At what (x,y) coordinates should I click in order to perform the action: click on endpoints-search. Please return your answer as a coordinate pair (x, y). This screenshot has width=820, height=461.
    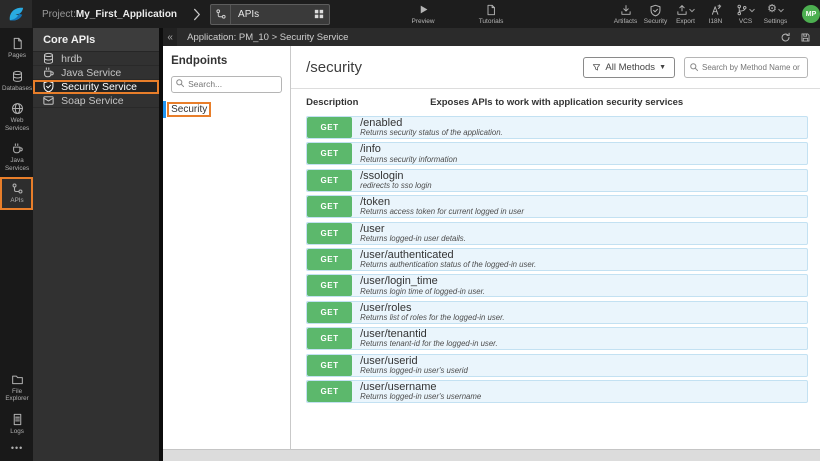
    Looking at the image, I should click on (227, 83).